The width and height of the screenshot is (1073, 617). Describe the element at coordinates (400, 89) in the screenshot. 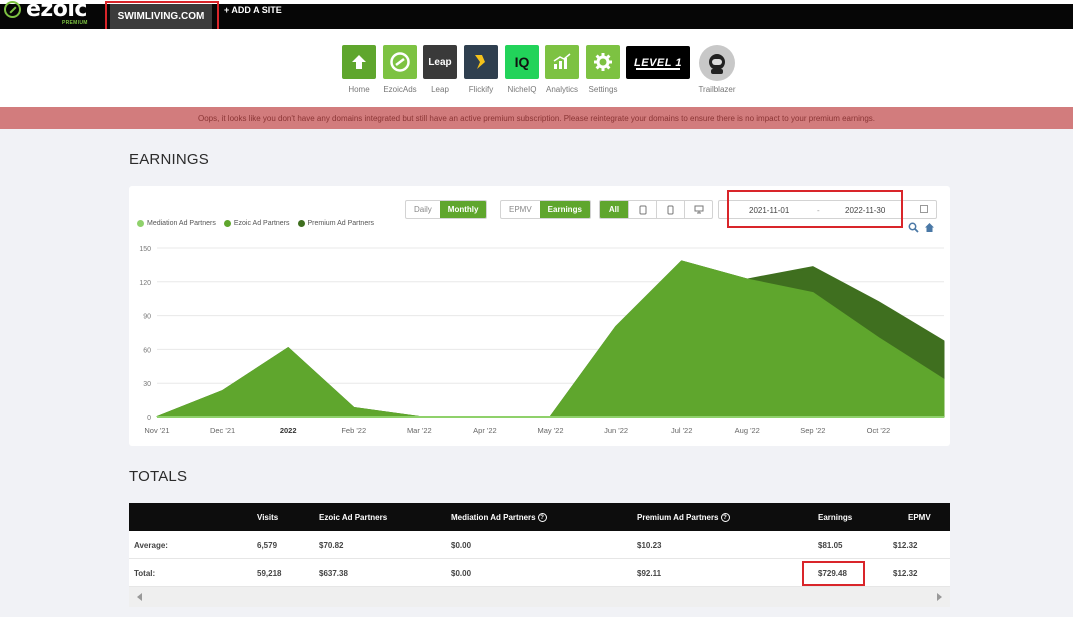

I see `nav-label: EzoicAds` at that location.